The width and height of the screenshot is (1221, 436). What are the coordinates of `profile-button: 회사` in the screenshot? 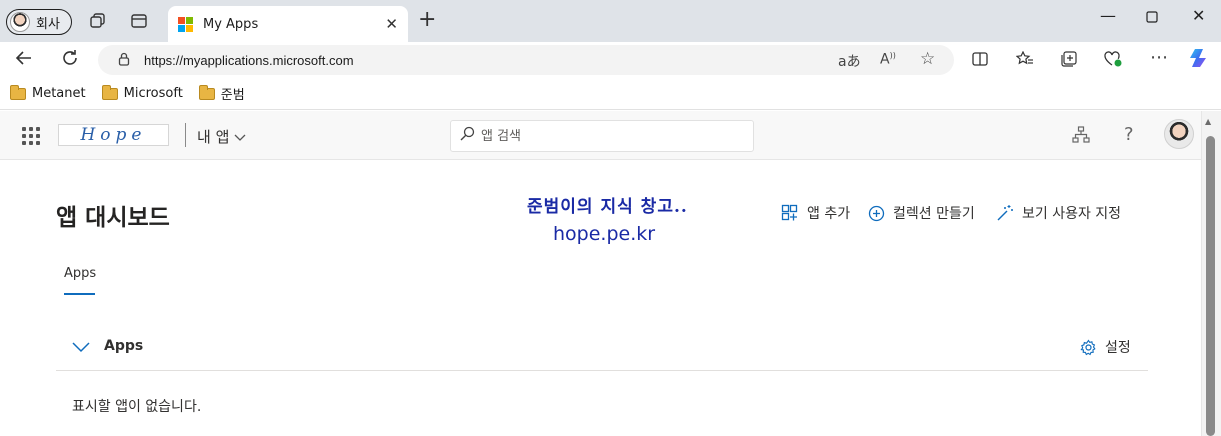 It's located at (39, 22).